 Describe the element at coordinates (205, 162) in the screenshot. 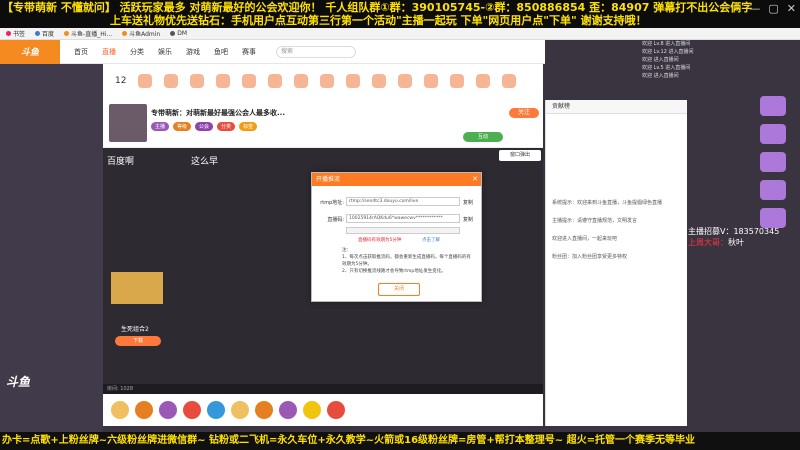

I see `video-overlay-text: 这么早` at that location.